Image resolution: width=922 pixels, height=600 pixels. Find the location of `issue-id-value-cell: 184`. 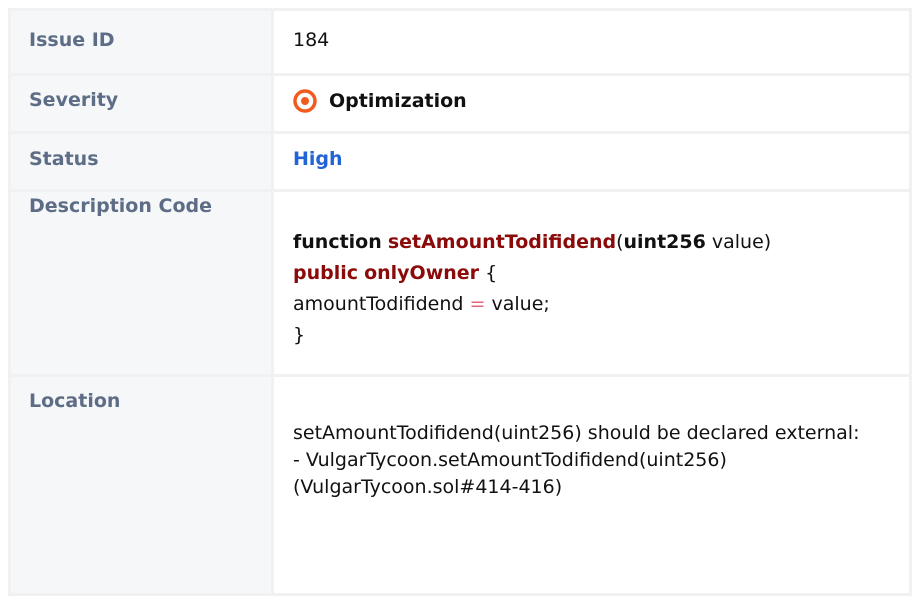

issue-id-value-cell: 184 is located at coordinates (591, 42).